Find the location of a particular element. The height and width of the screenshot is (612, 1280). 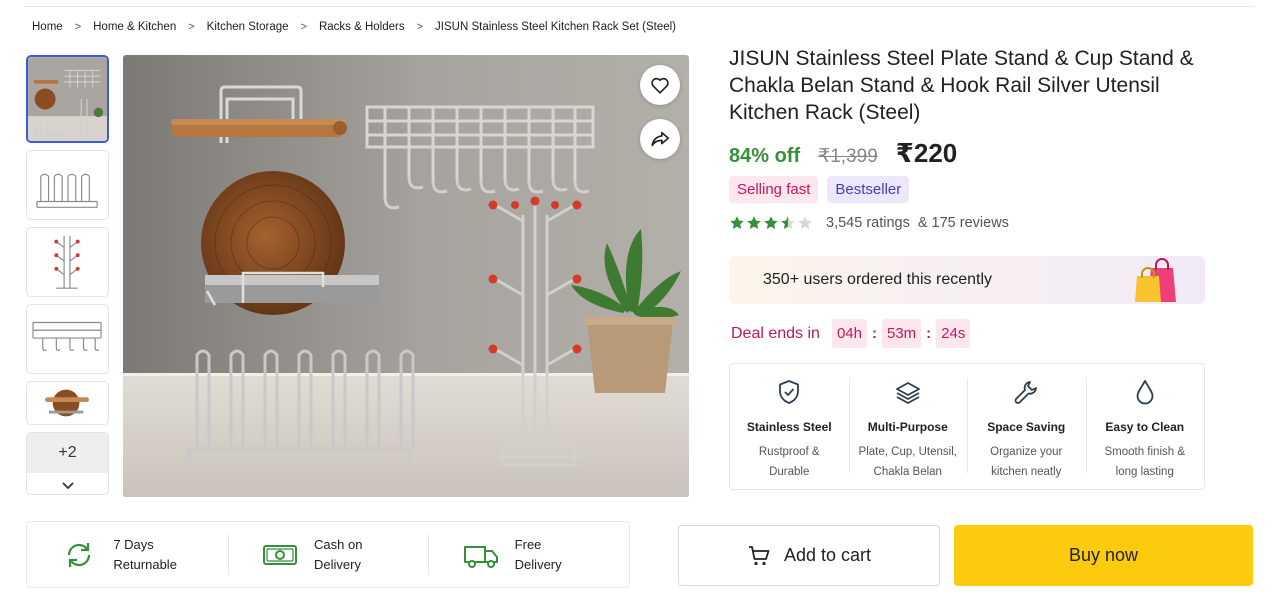

feature-title: Easy to Clean is located at coordinates (1145, 427).